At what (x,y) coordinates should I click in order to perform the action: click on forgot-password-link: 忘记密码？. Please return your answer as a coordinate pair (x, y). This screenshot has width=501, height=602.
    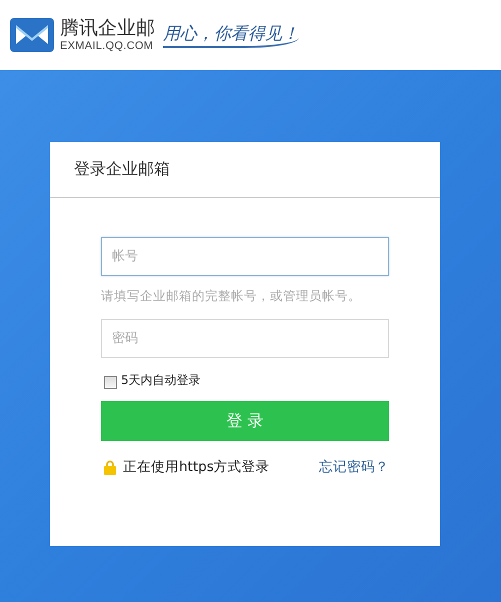
    Looking at the image, I should click on (354, 467).